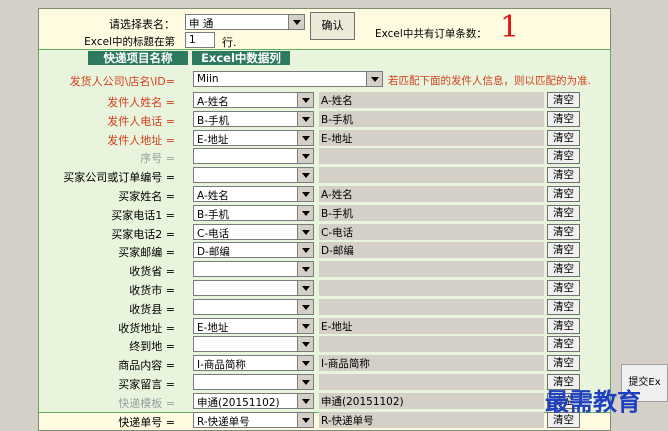  I want to click on column-preview: 申通(20151102), so click(431, 401).